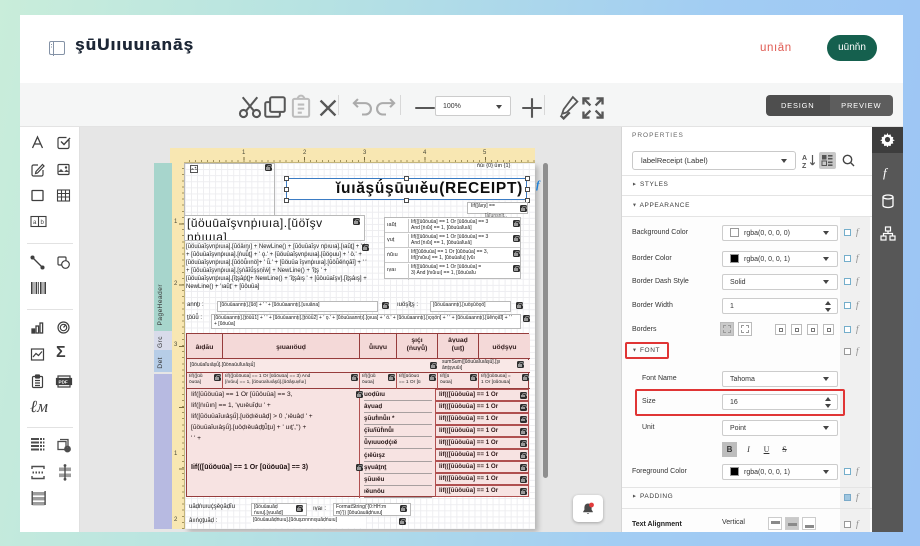 The width and height of the screenshot is (920, 546). Describe the element at coordinates (63, 382) in the screenshot. I see `svg-text: PDF` at that location.